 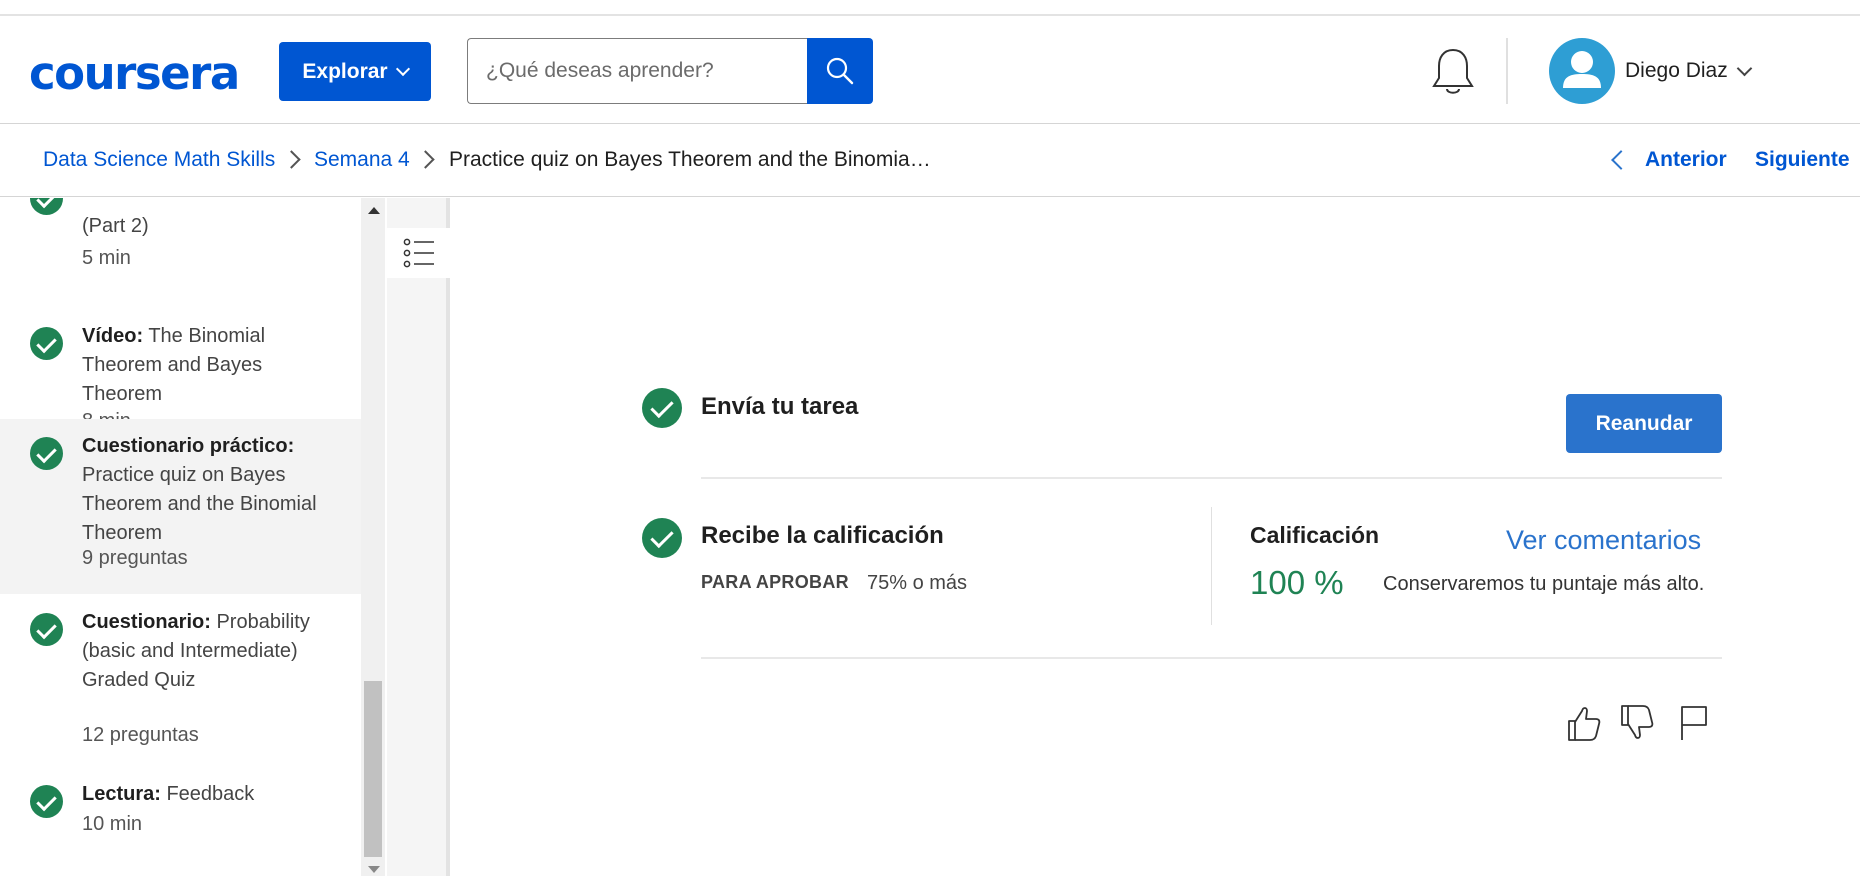 What do you see at coordinates (930, 70) in the screenshot?
I see `site-header: coursera Explorar Diego Diaz` at bounding box center [930, 70].